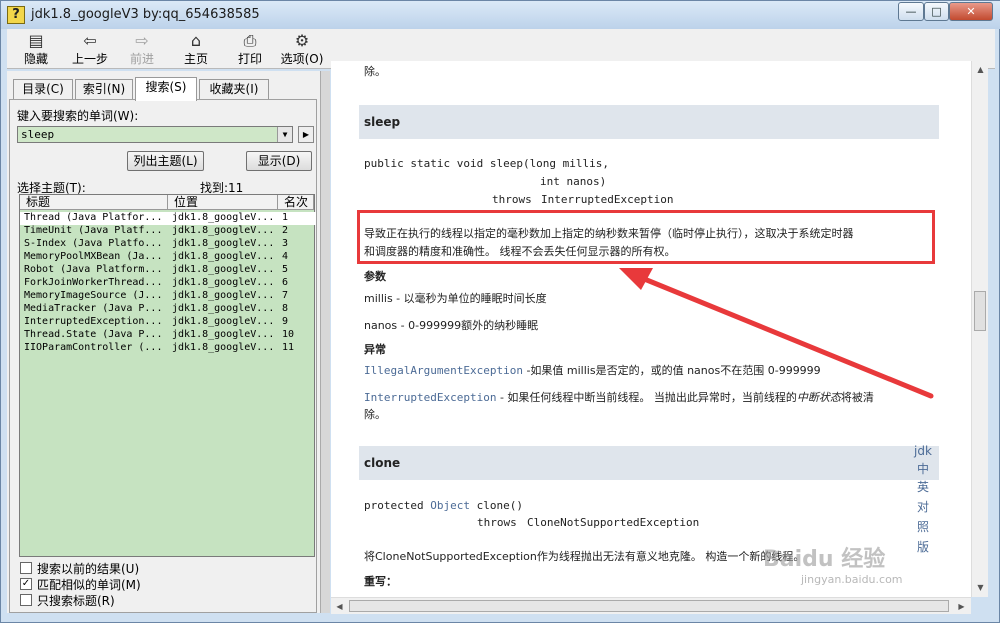 The width and height of the screenshot is (1000, 623). I want to click on param-millis: millis - 以毫秒为单位的睡眠时间长度, so click(455, 298).